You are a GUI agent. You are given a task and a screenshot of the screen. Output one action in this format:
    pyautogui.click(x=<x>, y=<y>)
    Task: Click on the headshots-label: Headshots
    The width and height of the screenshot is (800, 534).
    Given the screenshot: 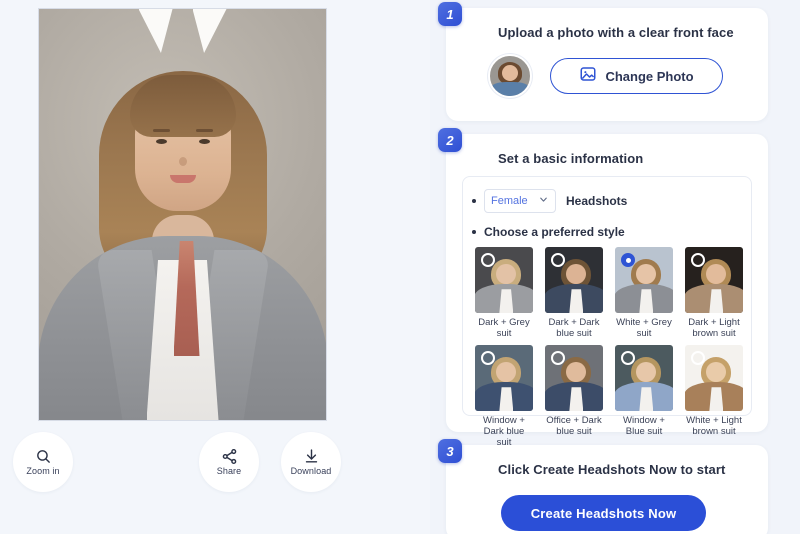 What is the action you would take?
    pyautogui.click(x=597, y=201)
    